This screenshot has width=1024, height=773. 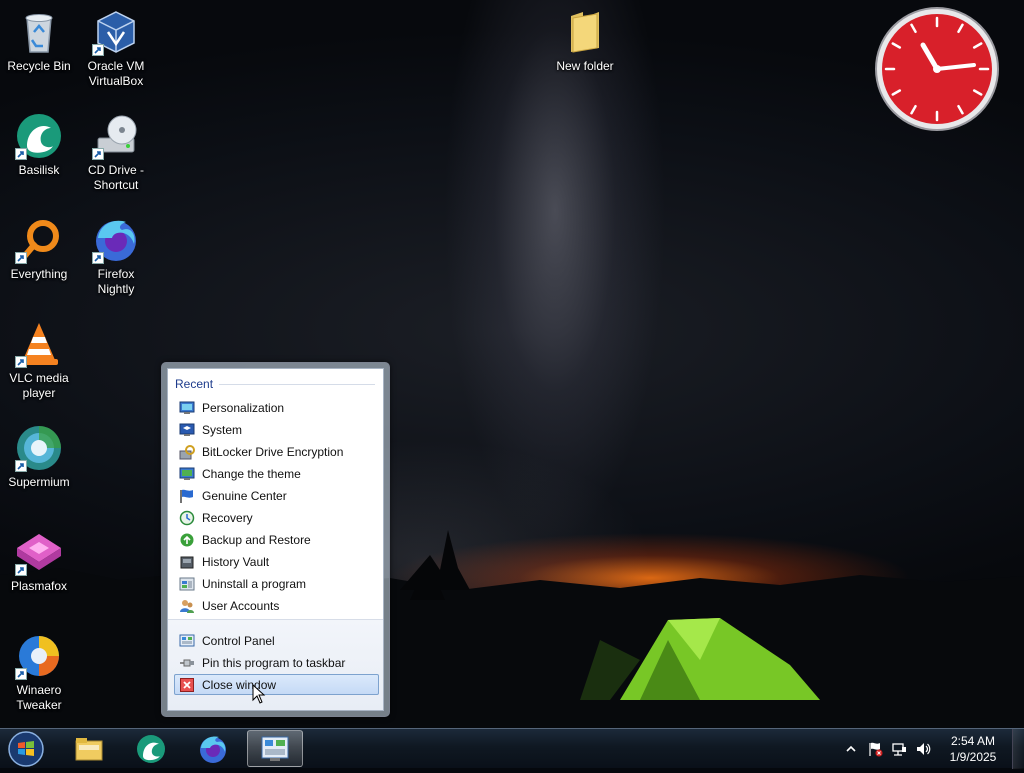 I want to click on jumplist-item-label: BitLocker Drive Encryption, so click(x=273, y=451).